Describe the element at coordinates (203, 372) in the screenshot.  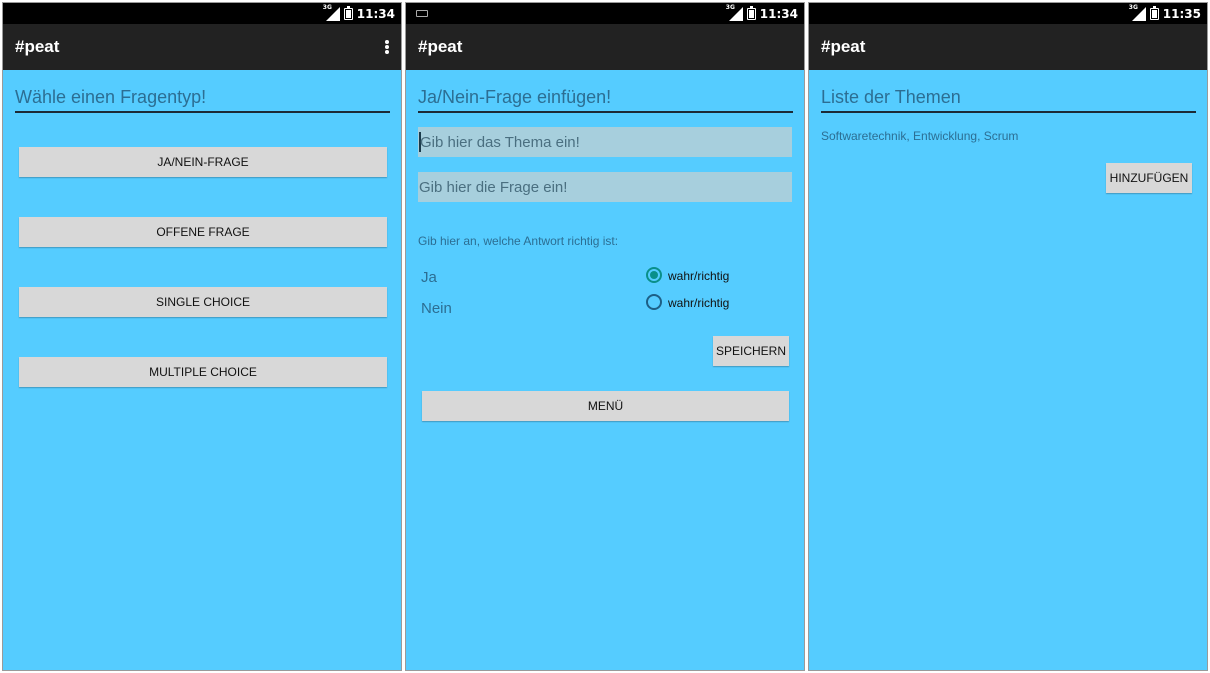
I see `multiple-choice-button: MULTIPLE CHOICE` at that location.